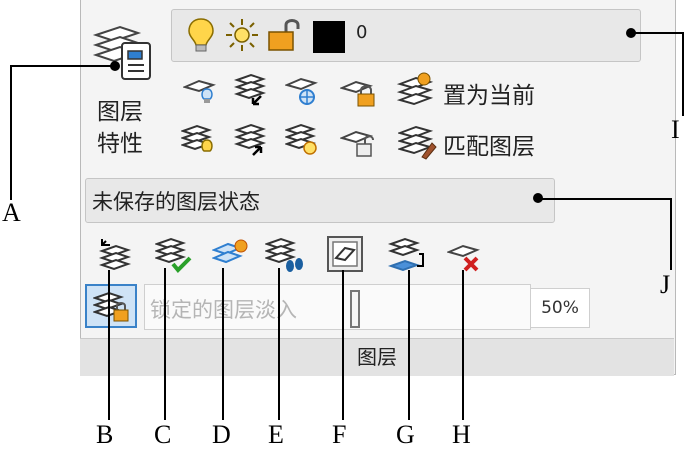 Image resolution: width=685 pixels, height=450 pixels. What do you see at coordinates (346, 254) in the screenshot?
I see `viewport-freeze-icon` at bounding box center [346, 254].